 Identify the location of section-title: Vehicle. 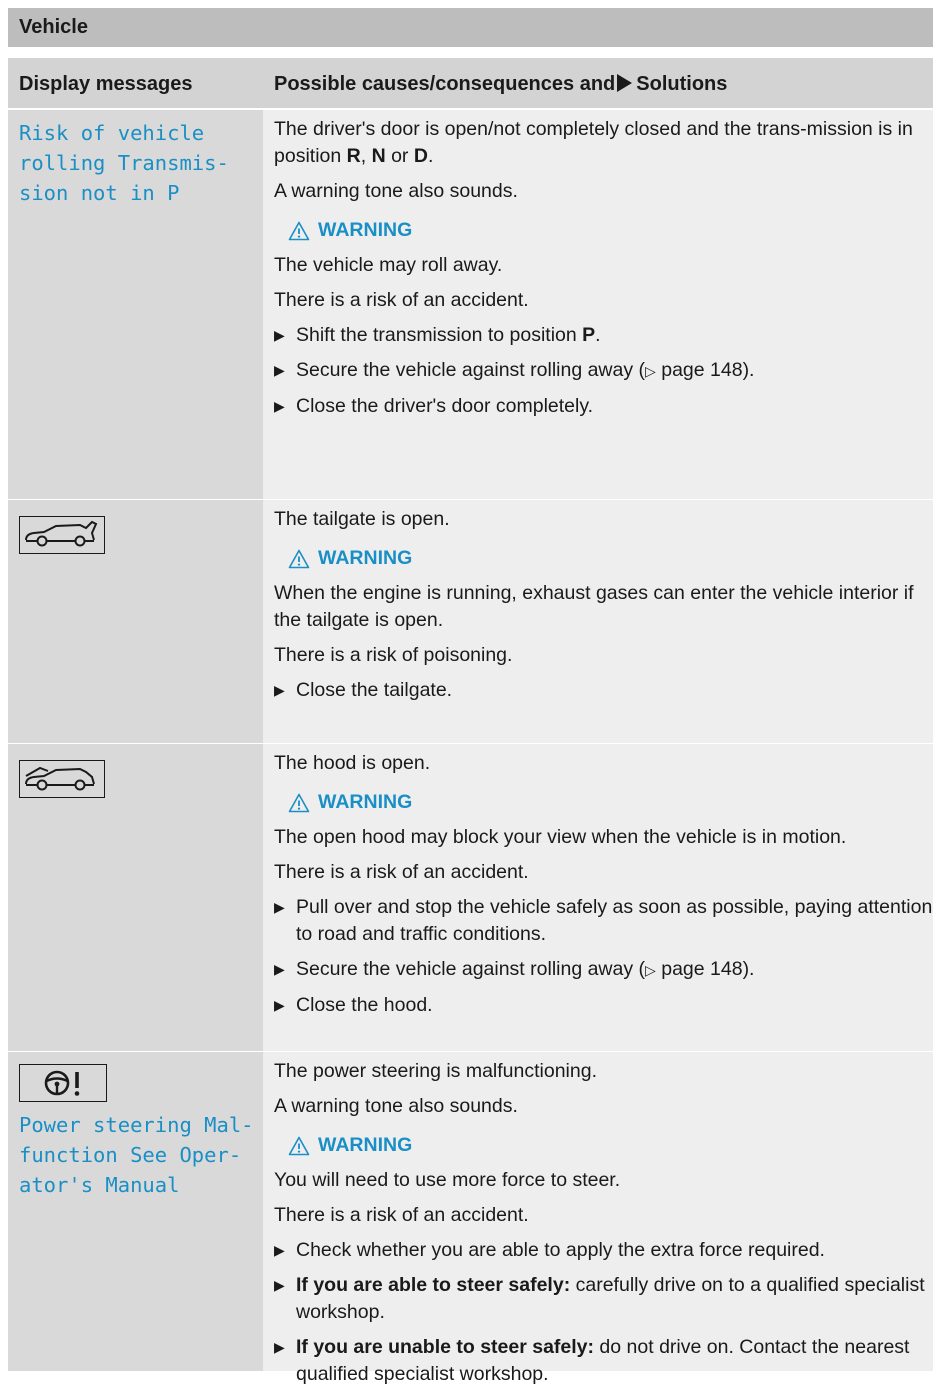
(470, 27).